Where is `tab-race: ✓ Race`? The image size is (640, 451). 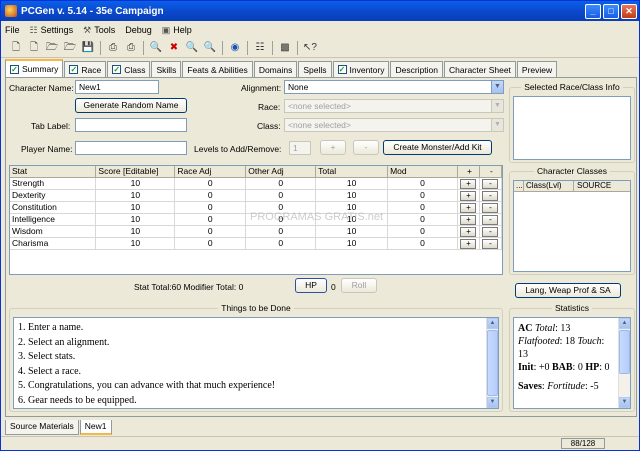
tab-race: ✓ Race is located at coordinates (85, 69).